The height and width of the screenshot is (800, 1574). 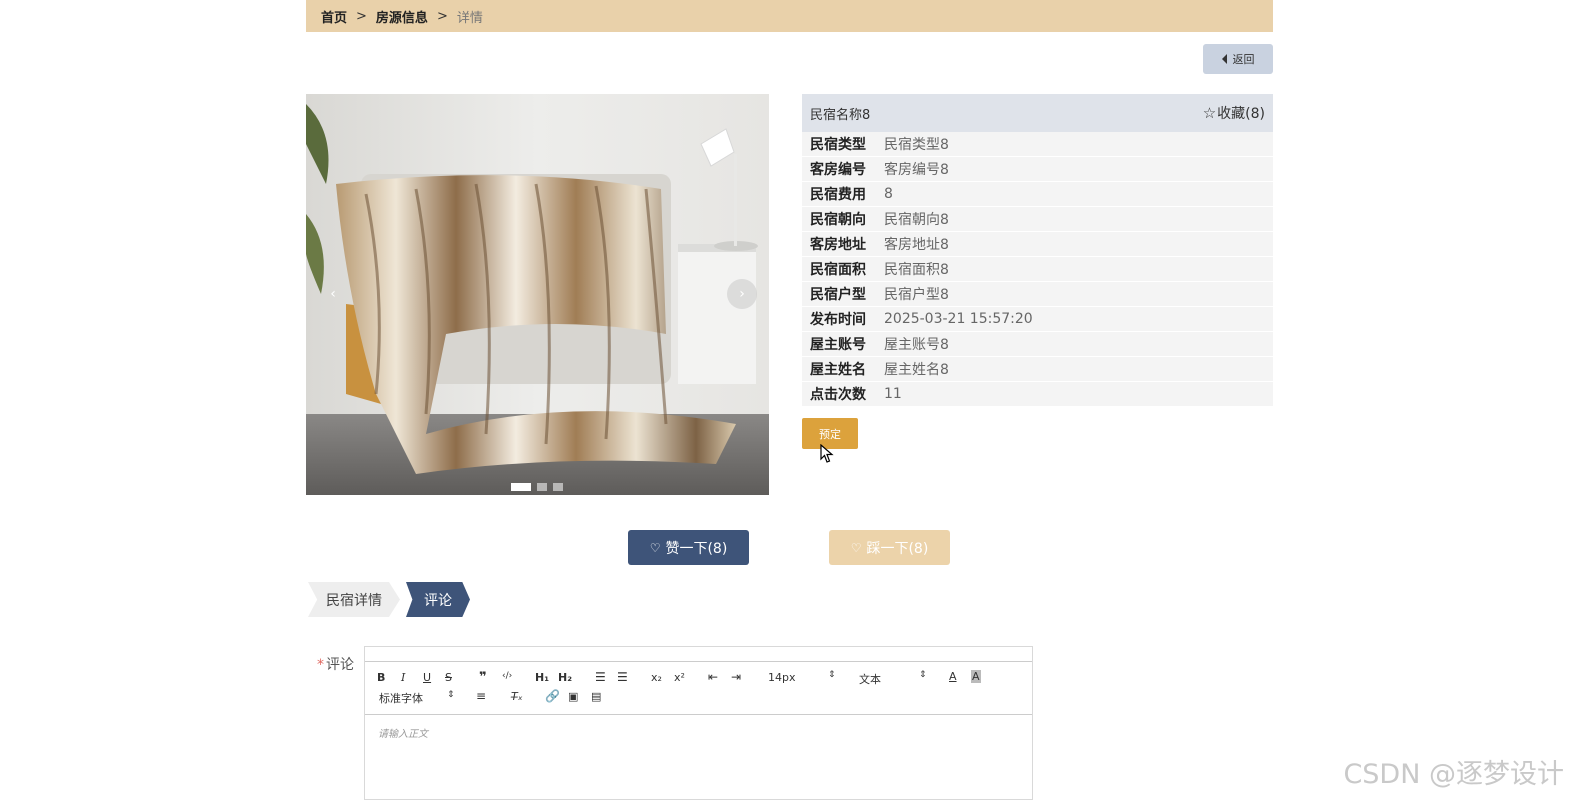 What do you see at coordinates (953, 676) in the screenshot?
I see `font-color-icon: A` at bounding box center [953, 676].